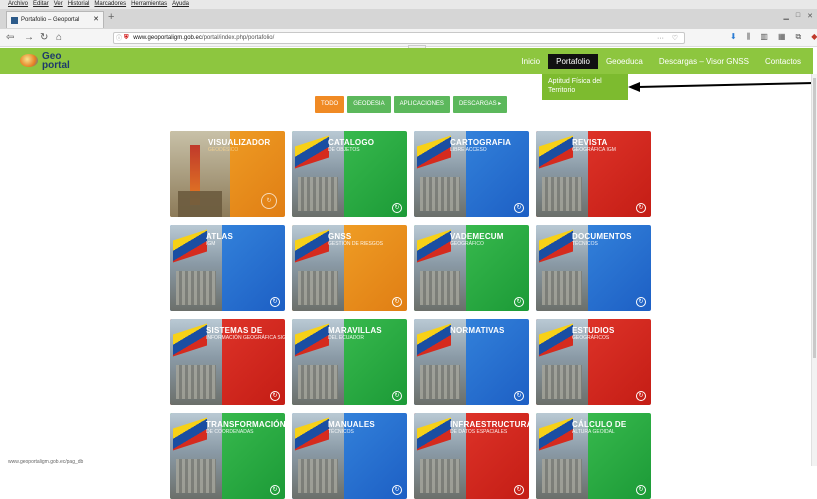 The height and width of the screenshot is (499, 817). Describe the element at coordinates (180, 4) in the screenshot. I see `menu-ayuda: Ayuda` at that location.